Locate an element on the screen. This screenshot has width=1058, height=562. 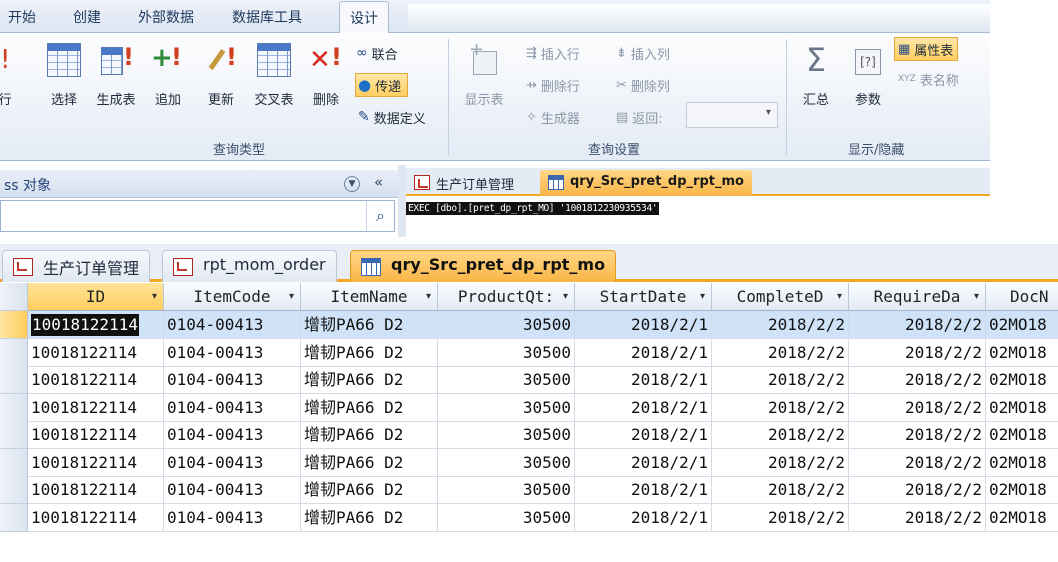
collapse-pane-icon: « is located at coordinates (378, 182).